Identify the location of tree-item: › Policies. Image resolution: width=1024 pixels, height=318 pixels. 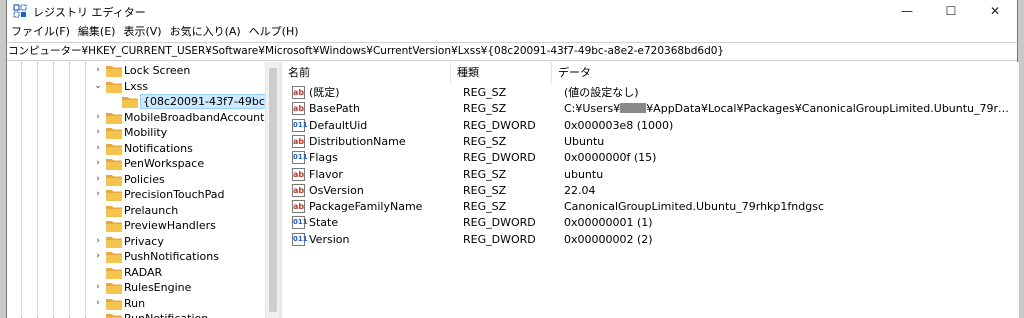
(136, 180).